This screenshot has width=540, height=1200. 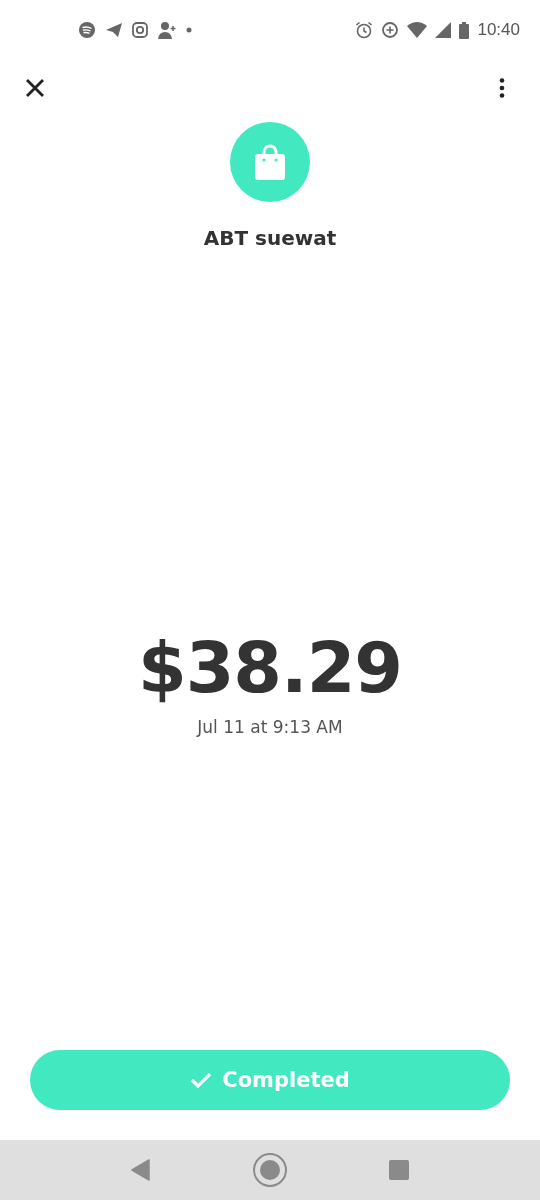 What do you see at coordinates (270, 668) in the screenshot?
I see `payment-amount: $38.29` at bounding box center [270, 668].